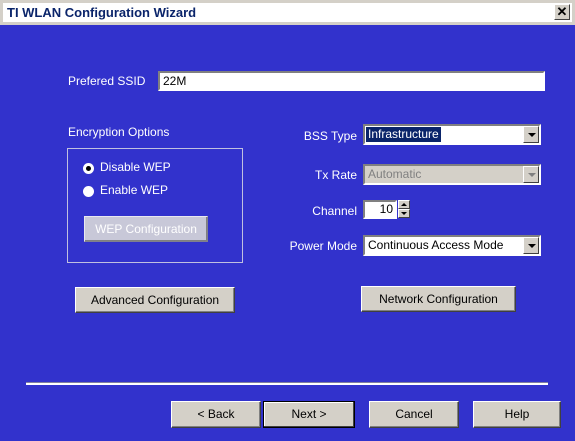 This screenshot has width=575, height=441. I want to click on bss-type-label: BSS Type, so click(330, 136).